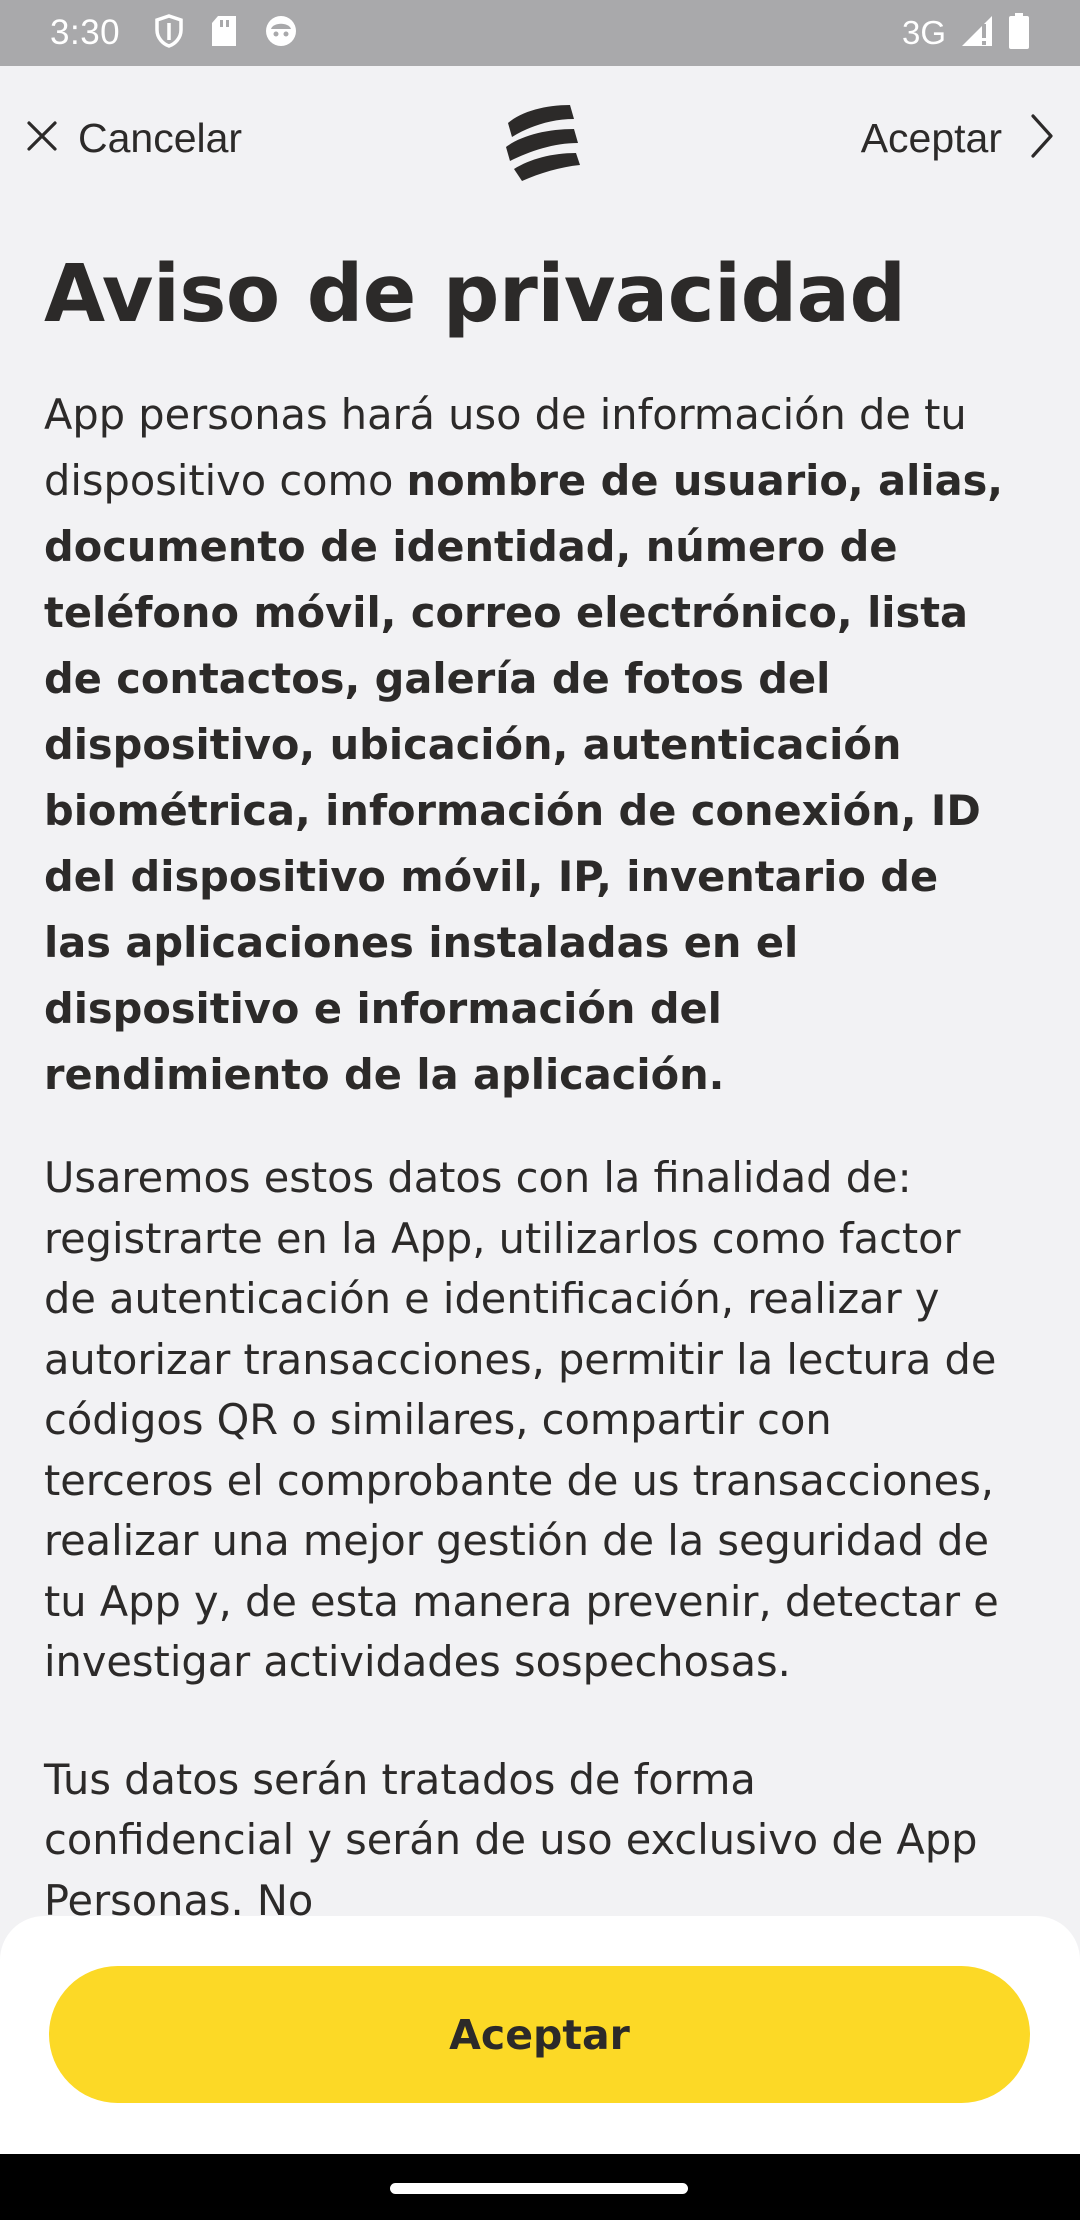 This screenshot has height=2220, width=1080. I want to click on cancel-button: Cancelar, so click(134, 138).